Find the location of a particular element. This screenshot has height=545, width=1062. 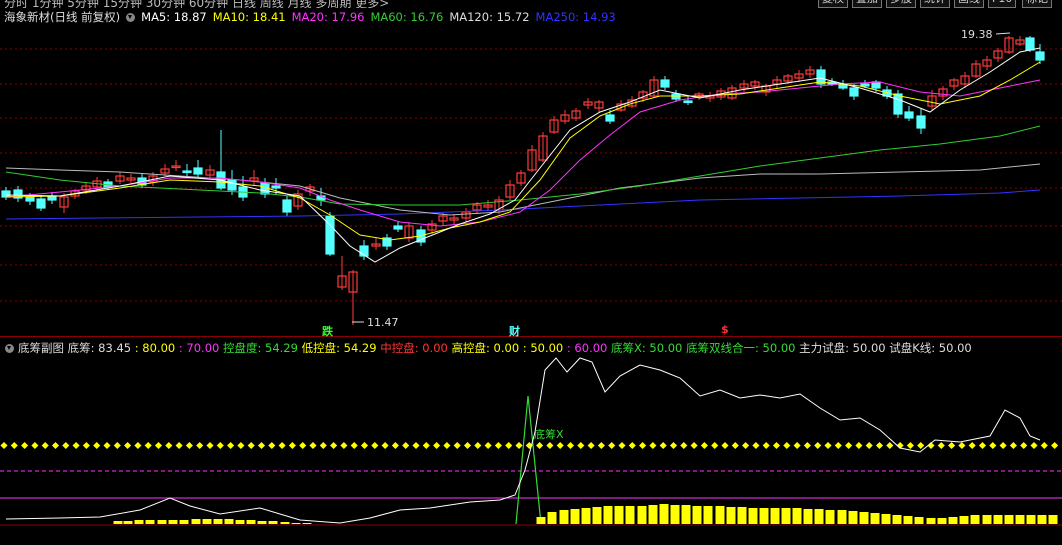

cai-marker: 财 is located at coordinates (514, 331).